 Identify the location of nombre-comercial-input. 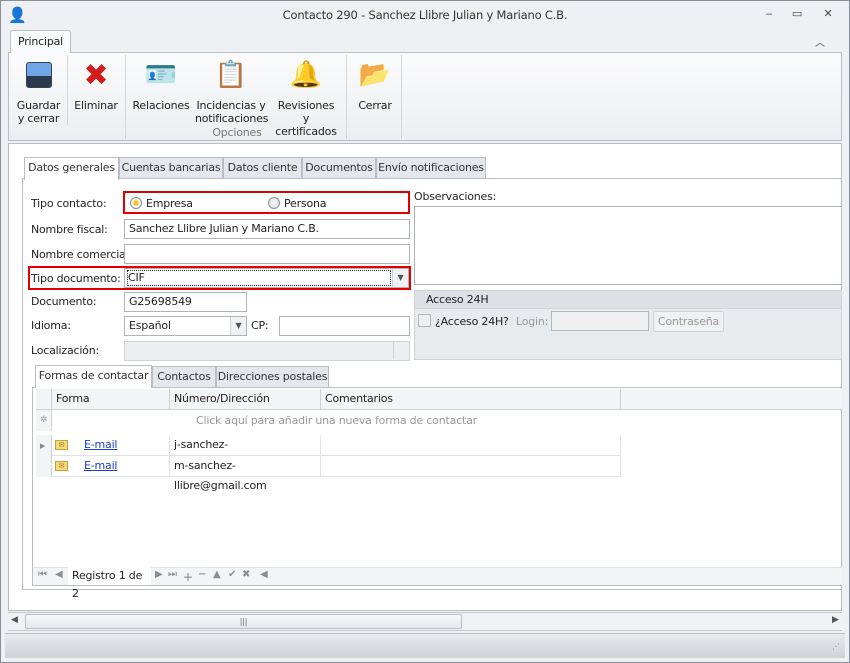
(267, 254).